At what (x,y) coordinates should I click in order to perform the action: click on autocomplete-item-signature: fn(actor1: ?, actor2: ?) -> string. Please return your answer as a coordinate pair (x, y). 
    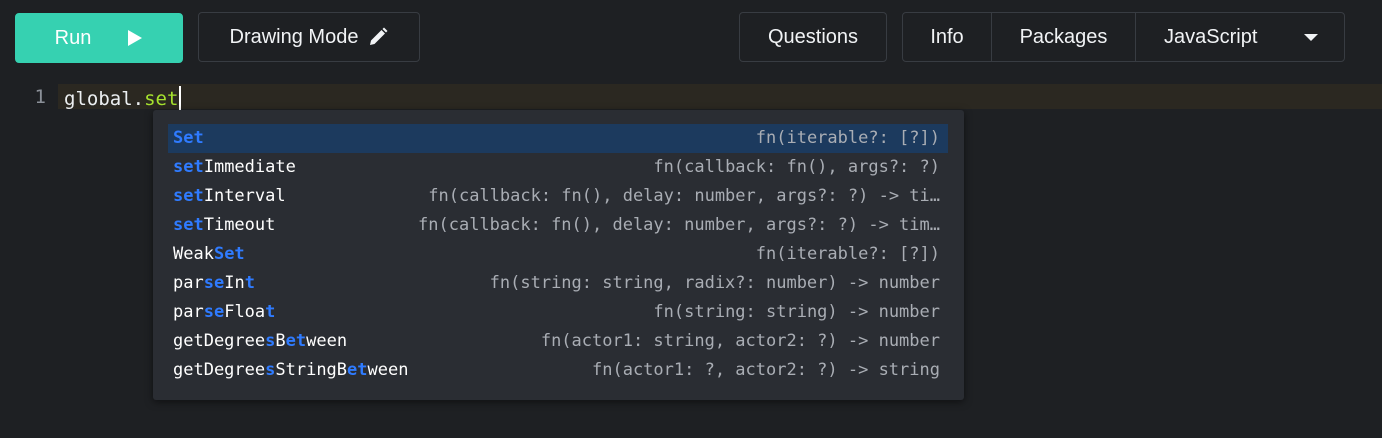
    Looking at the image, I should click on (766, 370).